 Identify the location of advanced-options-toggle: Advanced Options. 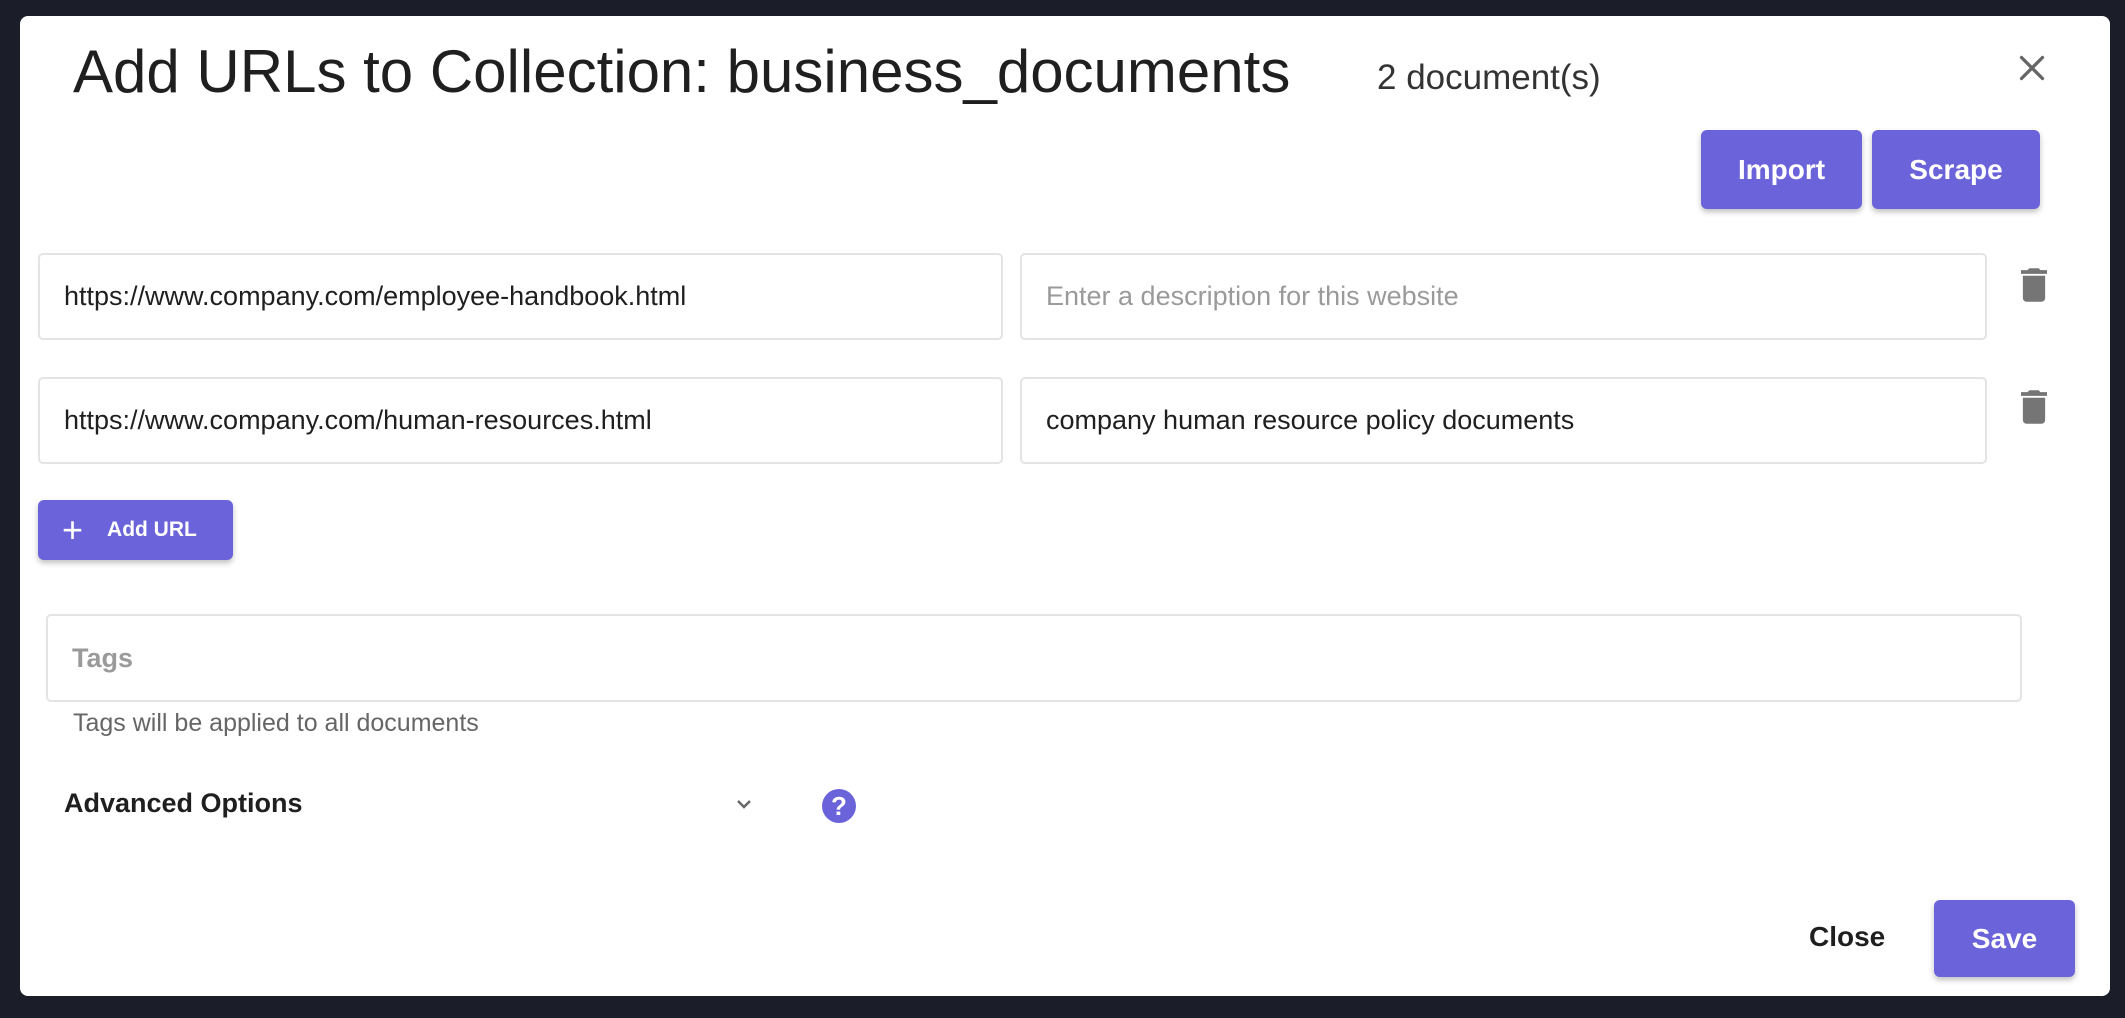
(183, 803).